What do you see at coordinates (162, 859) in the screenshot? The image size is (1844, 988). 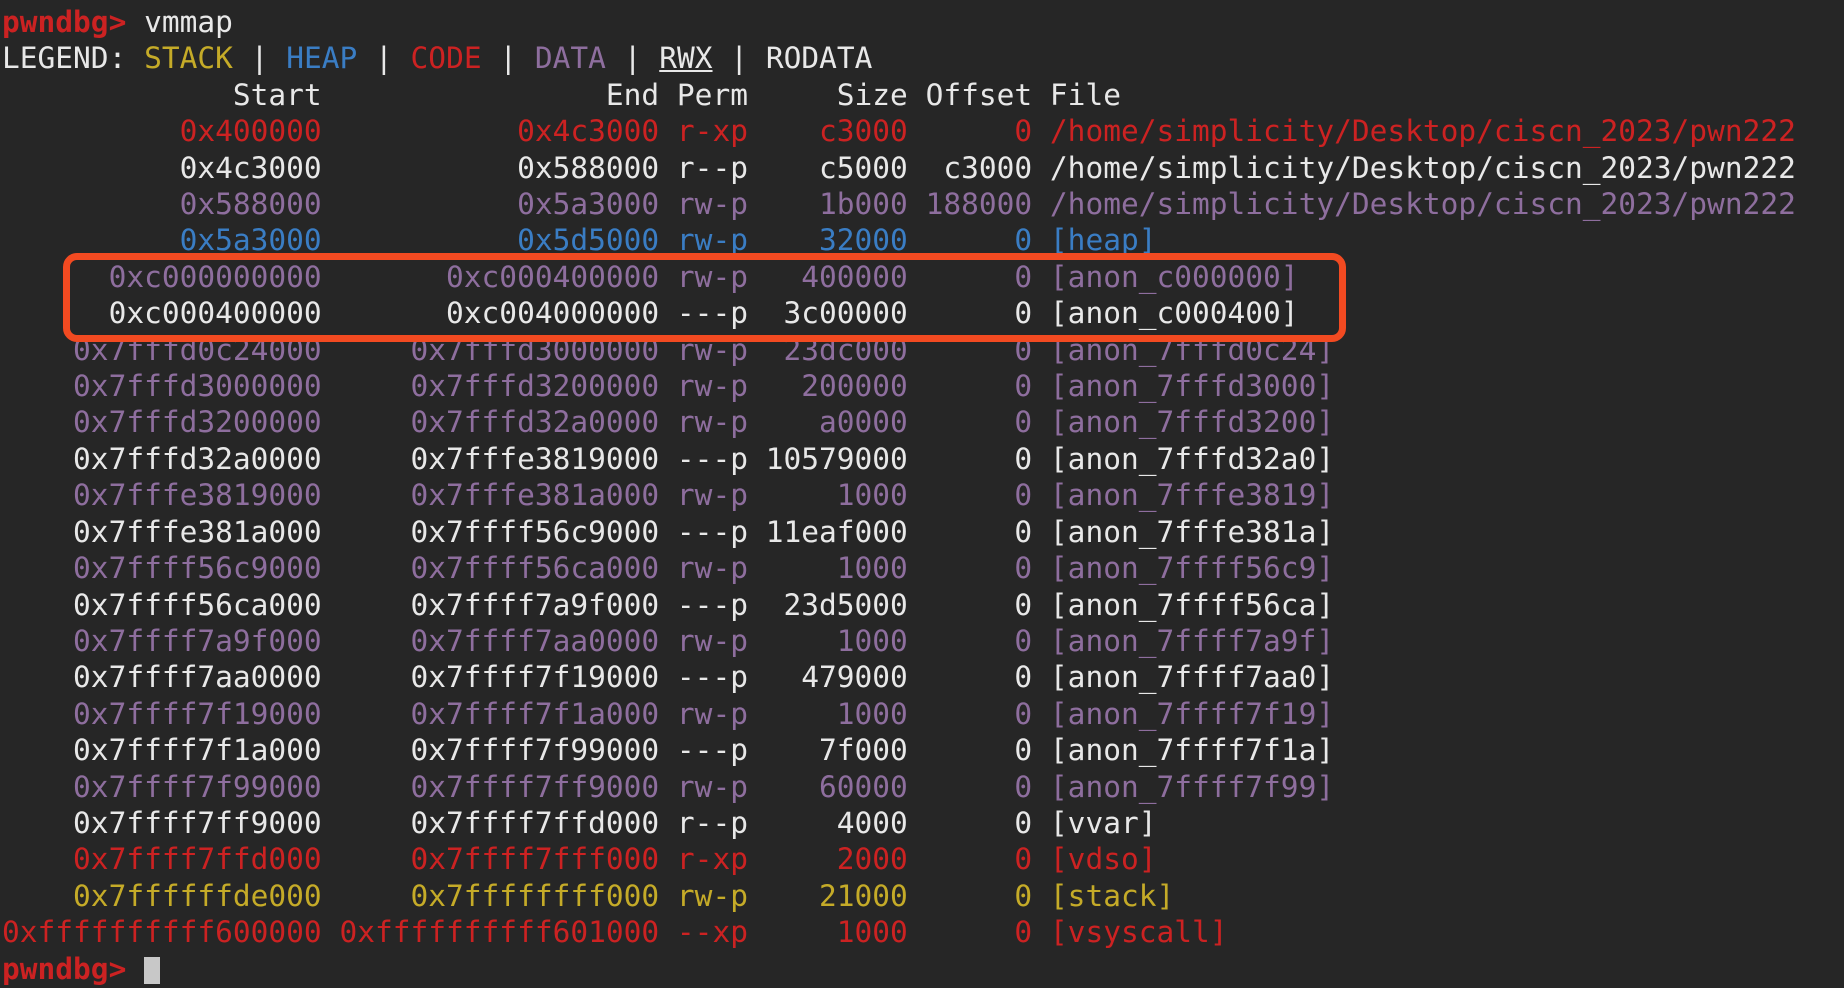 I see `cell-start: 0x7ffff7ffd000` at bounding box center [162, 859].